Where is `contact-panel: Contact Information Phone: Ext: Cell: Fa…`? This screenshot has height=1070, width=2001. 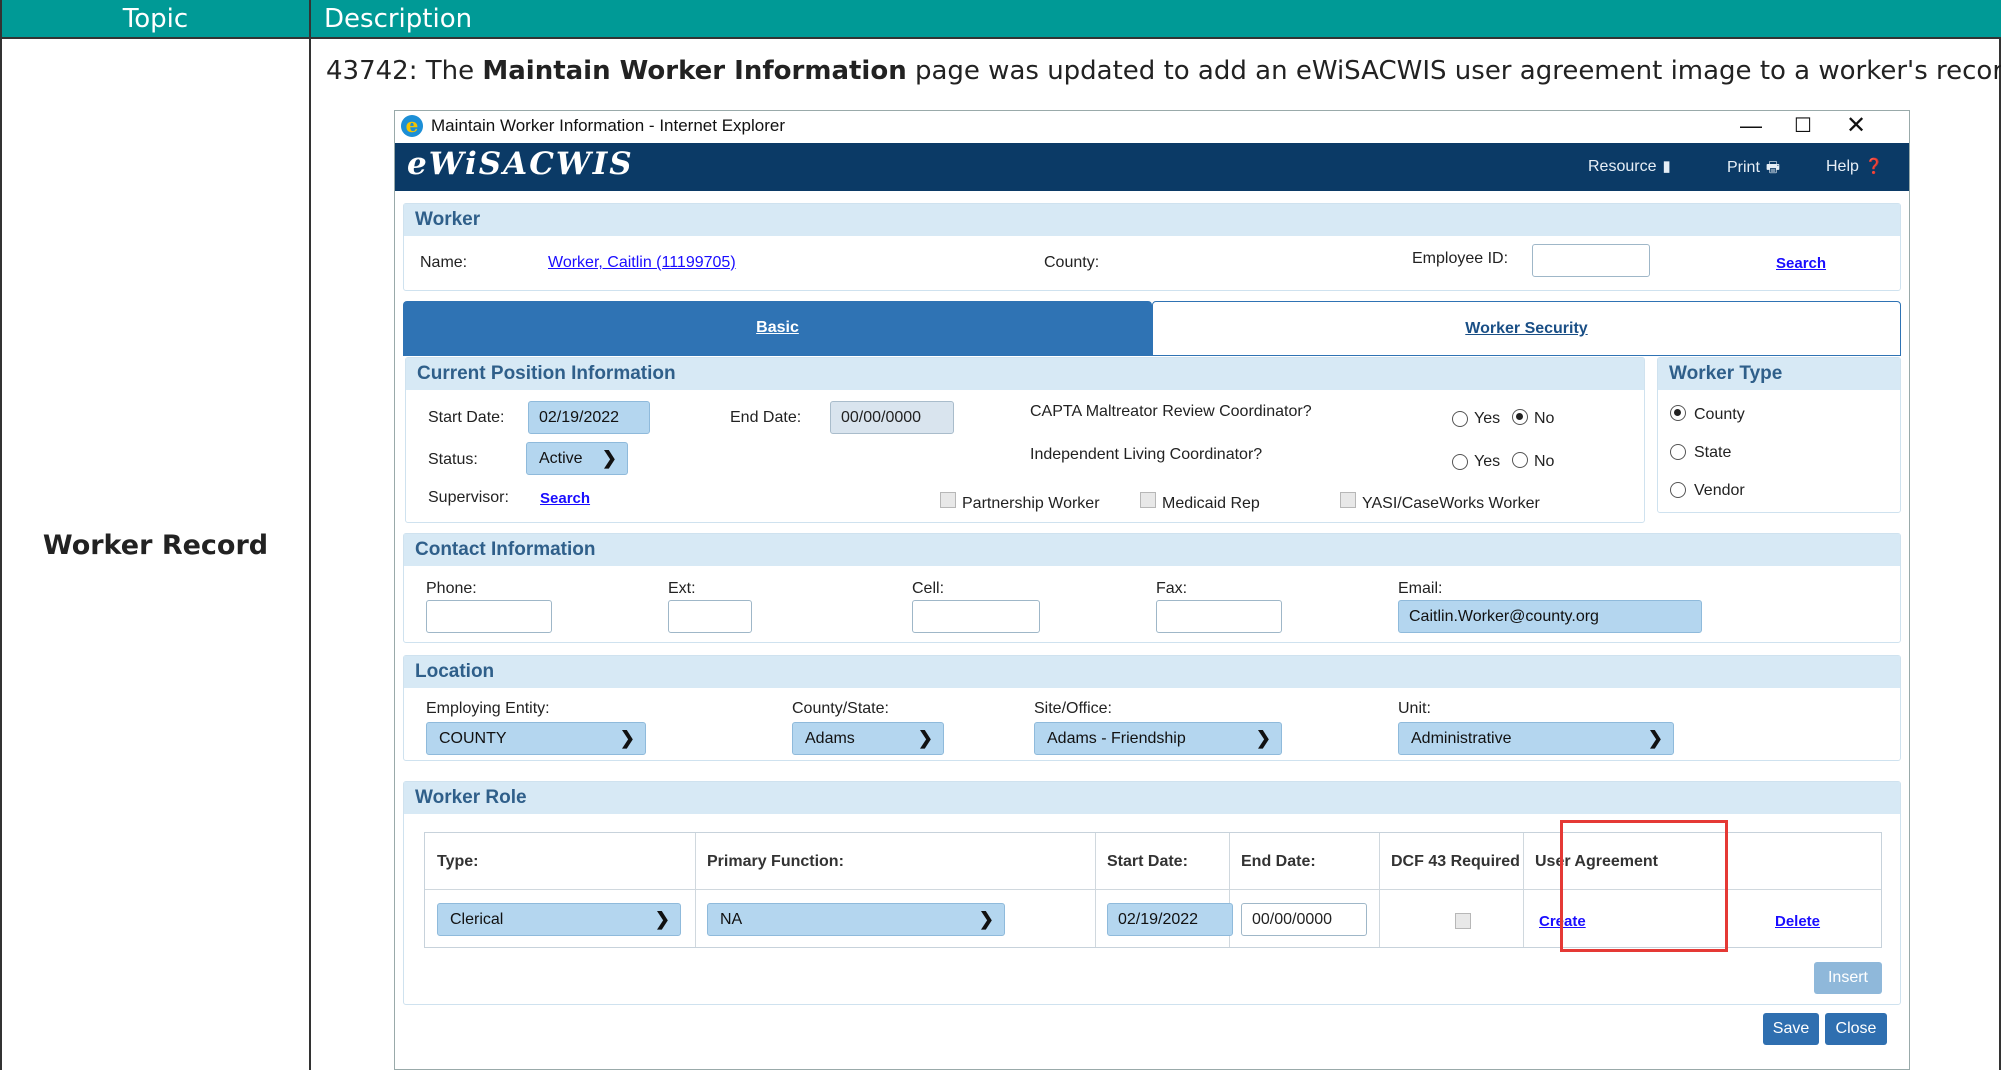
contact-panel: Contact Information Phone: Ext: Cell: Fa… is located at coordinates (1152, 588).